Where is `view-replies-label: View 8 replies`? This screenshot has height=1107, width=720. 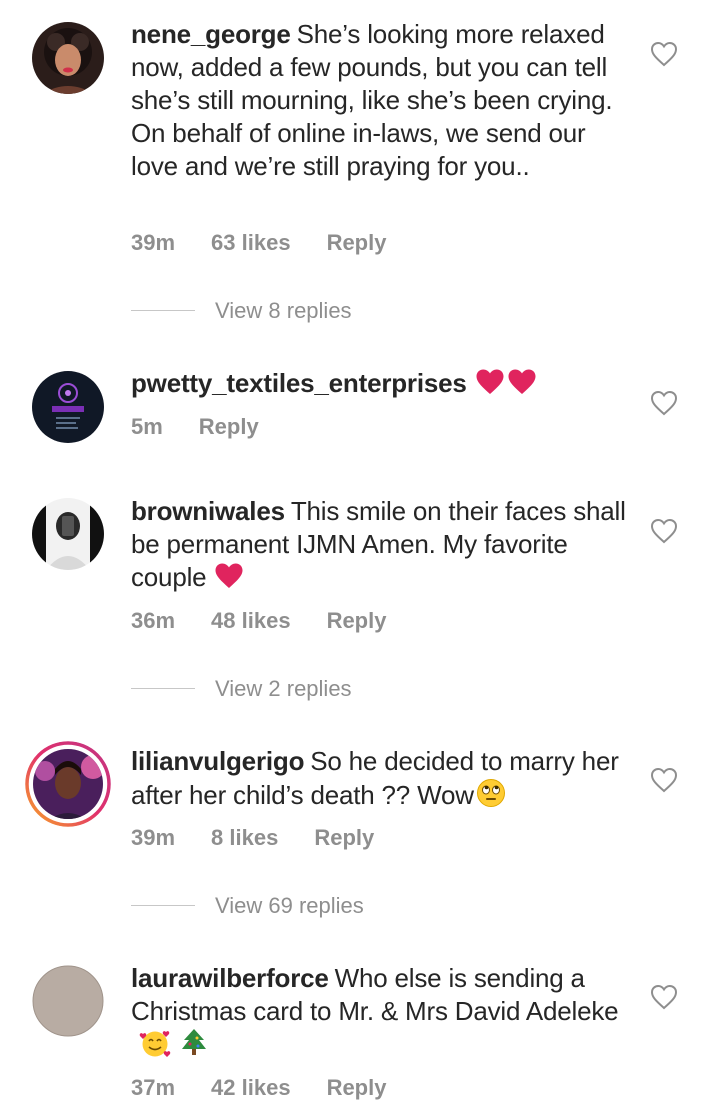
view-replies-label: View 8 replies is located at coordinates (283, 310).